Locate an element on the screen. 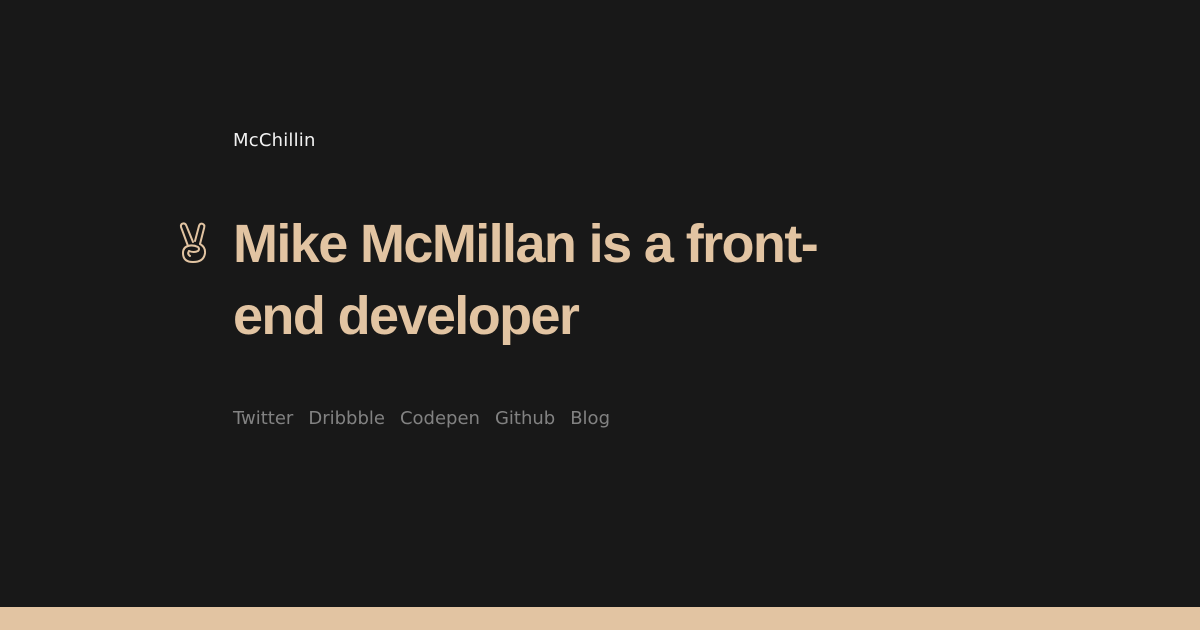  footer-accent-bar is located at coordinates (600, 618).